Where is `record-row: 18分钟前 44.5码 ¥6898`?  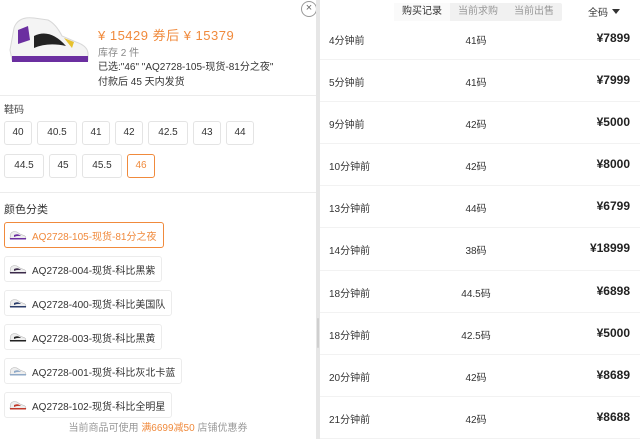
record-row: 18分钟前 44.5码 ¥6898 is located at coordinates (480, 292).